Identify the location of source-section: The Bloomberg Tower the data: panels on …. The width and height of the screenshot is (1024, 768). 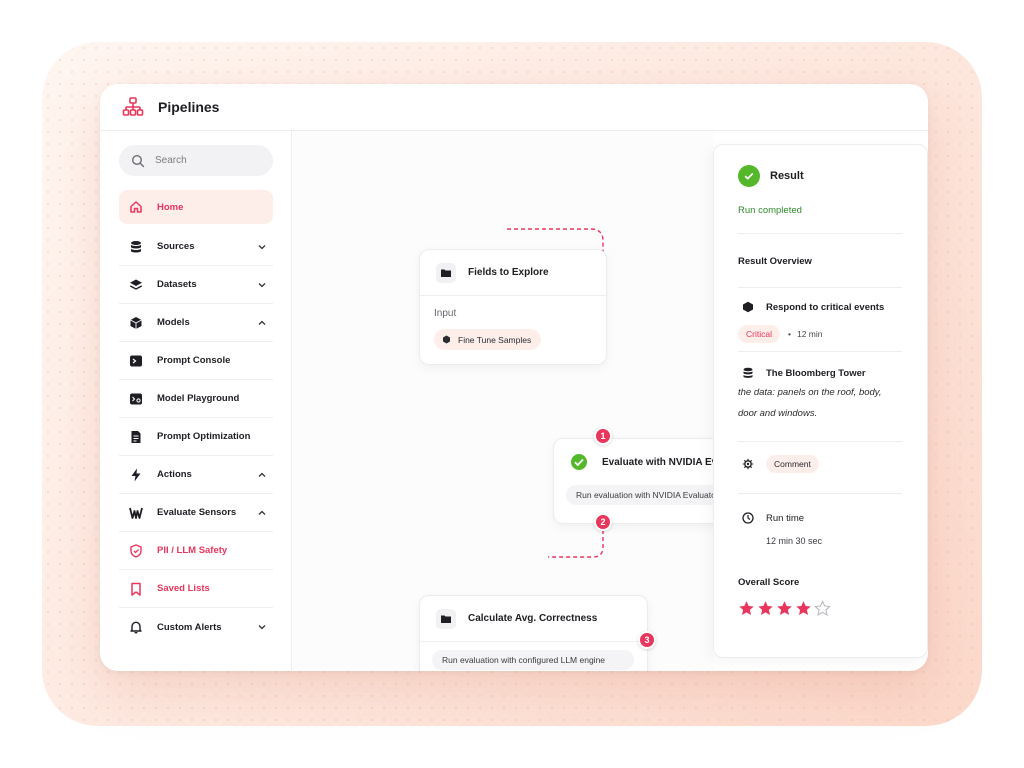
(820, 396).